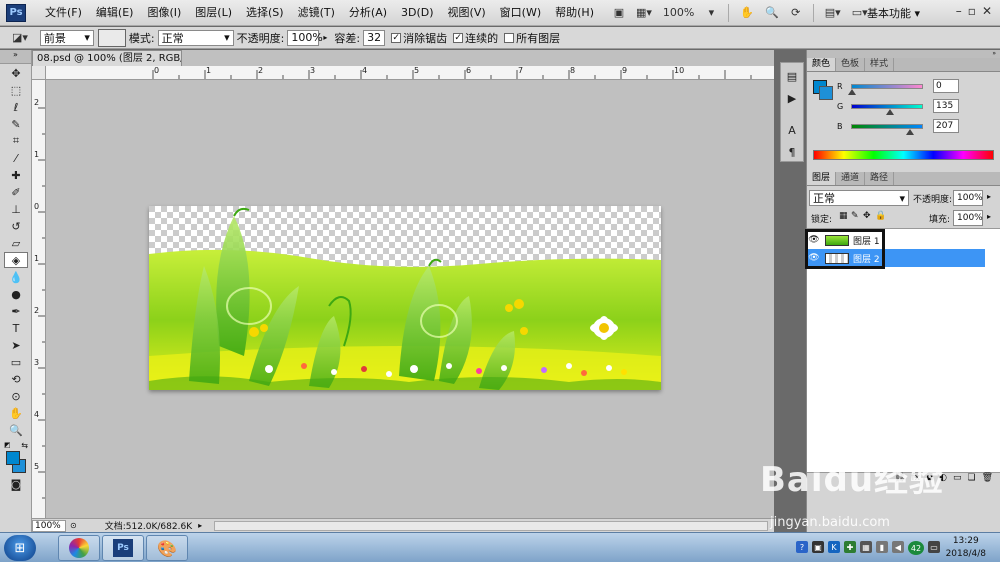 The image size is (1000, 562). Describe the element at coordinates (678, 13) in the screenshot. I see `zoom-level: 100%` at that location.